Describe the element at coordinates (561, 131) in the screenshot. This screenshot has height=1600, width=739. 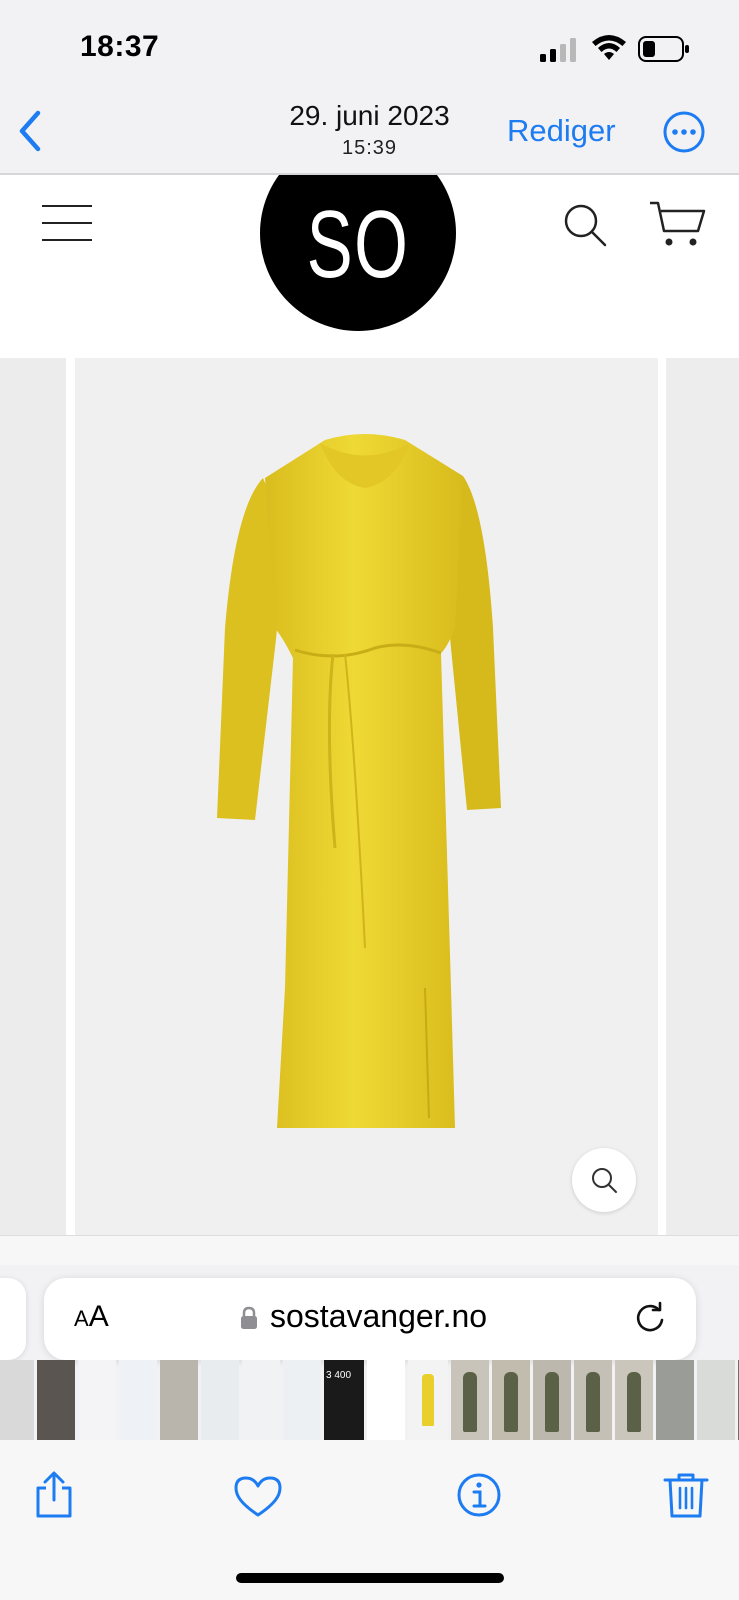
I see `edit-button: Rediger` at that location.